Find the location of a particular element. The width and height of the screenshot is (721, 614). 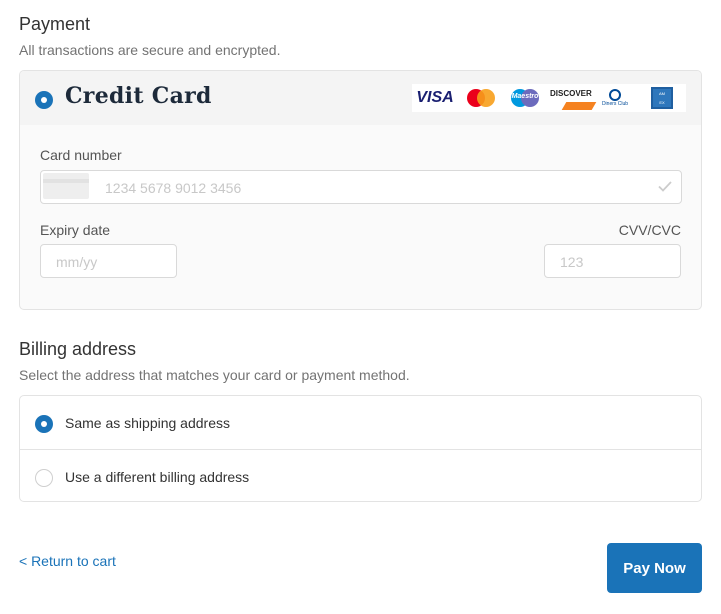

credit-card-radio is located at coordinates (44, 100).